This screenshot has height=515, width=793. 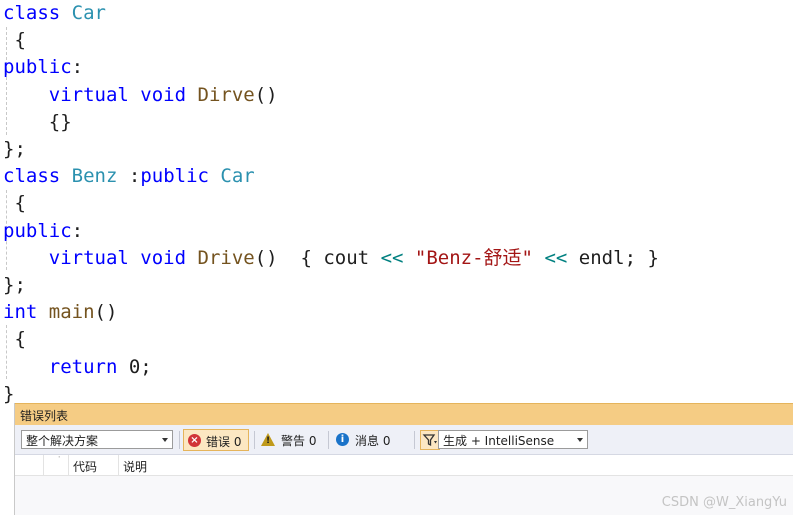 I want to click on messages-count-label: 消息 0, so click(x=373, y=441).